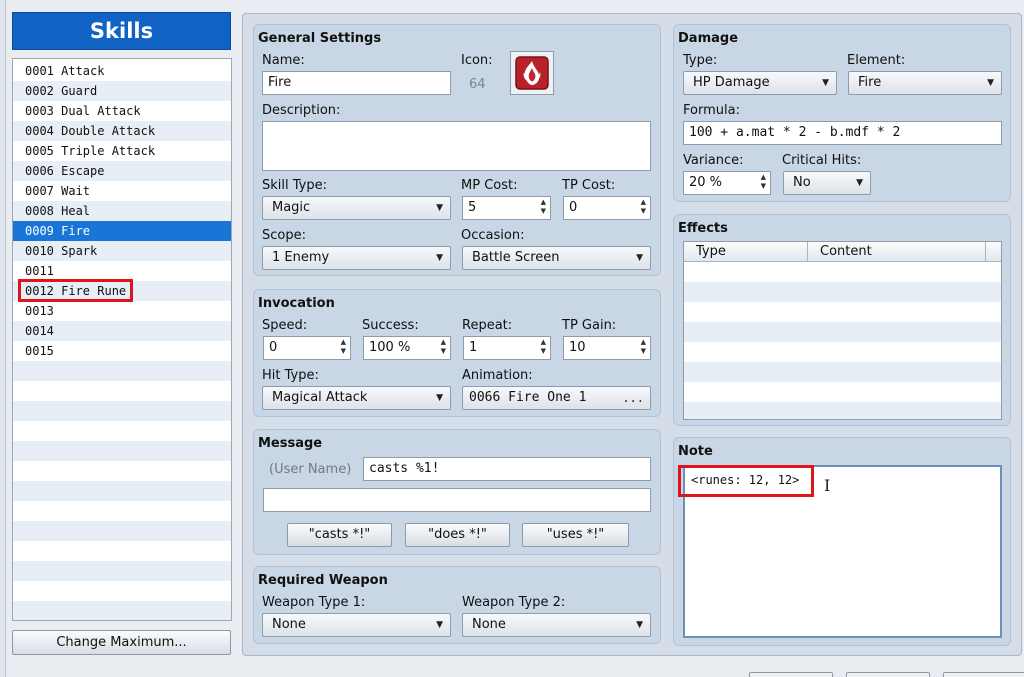 The image size is (1024, 677). I want to click on weapon-type2-select: None ▼, so click(556, 625).